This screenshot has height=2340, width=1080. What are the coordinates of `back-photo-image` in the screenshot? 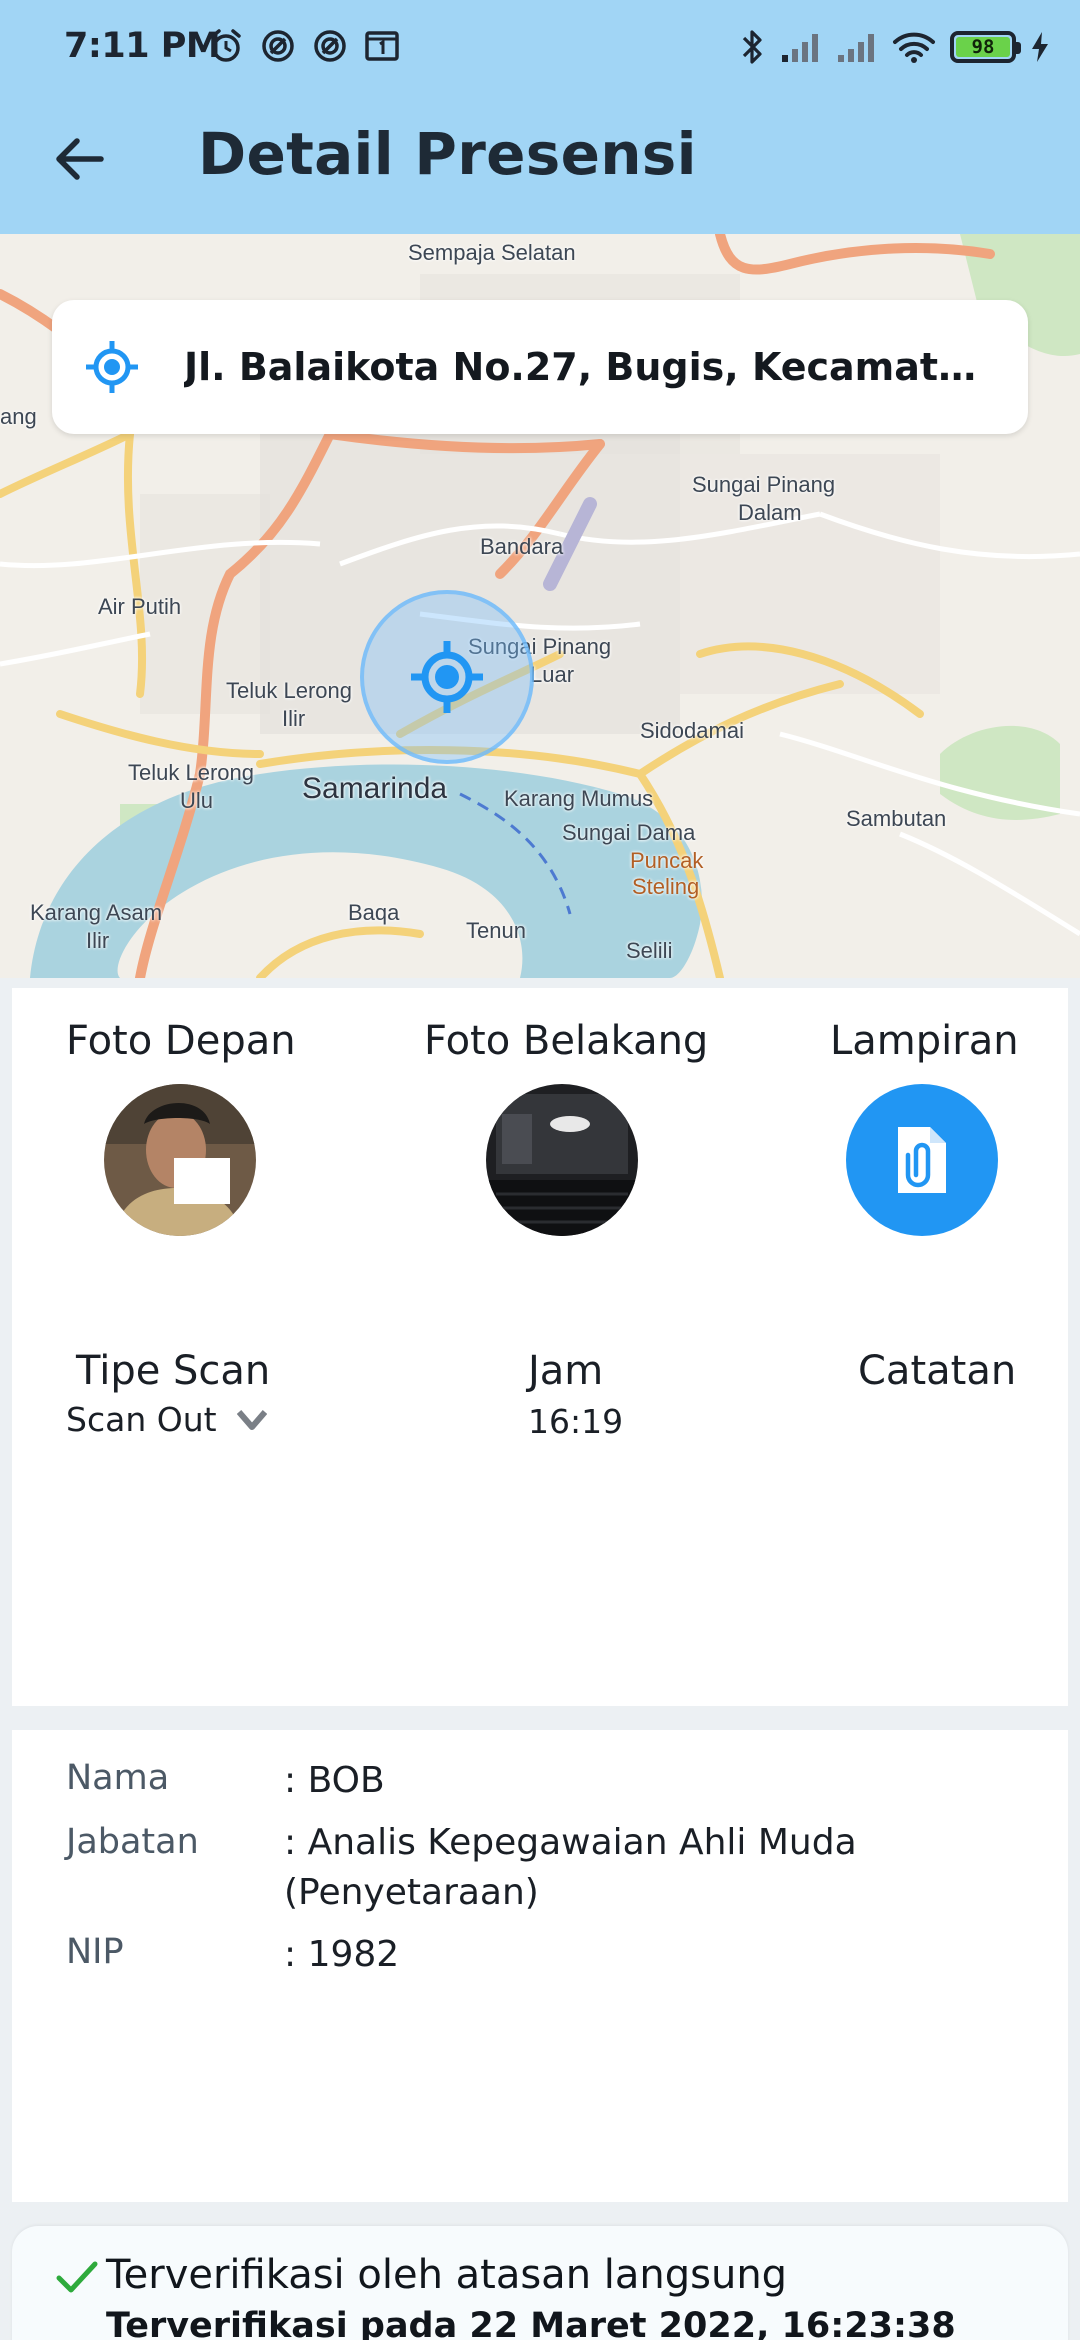 It's located at (562, 1160).